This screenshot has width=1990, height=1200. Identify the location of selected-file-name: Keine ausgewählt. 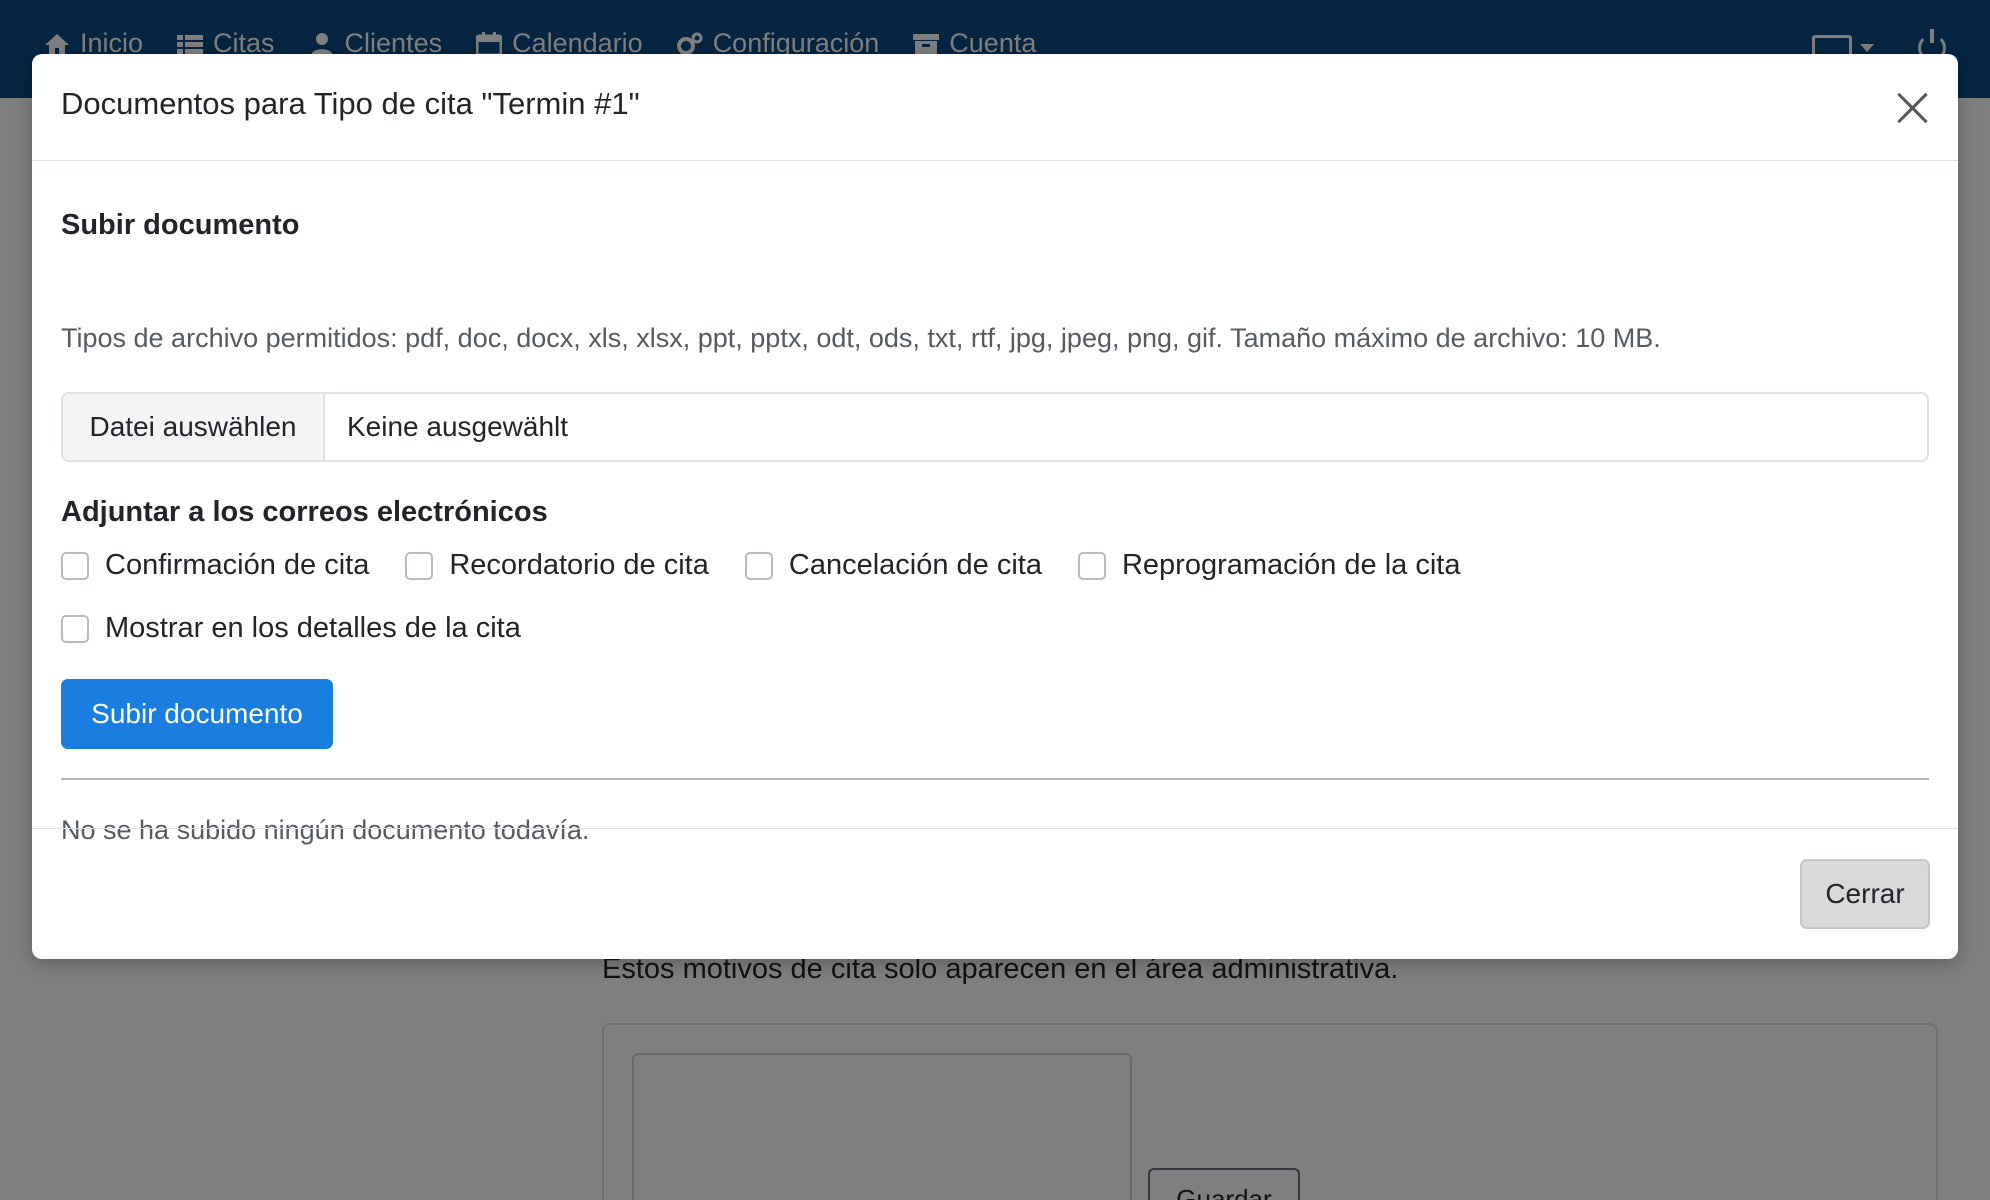
(458, 426).